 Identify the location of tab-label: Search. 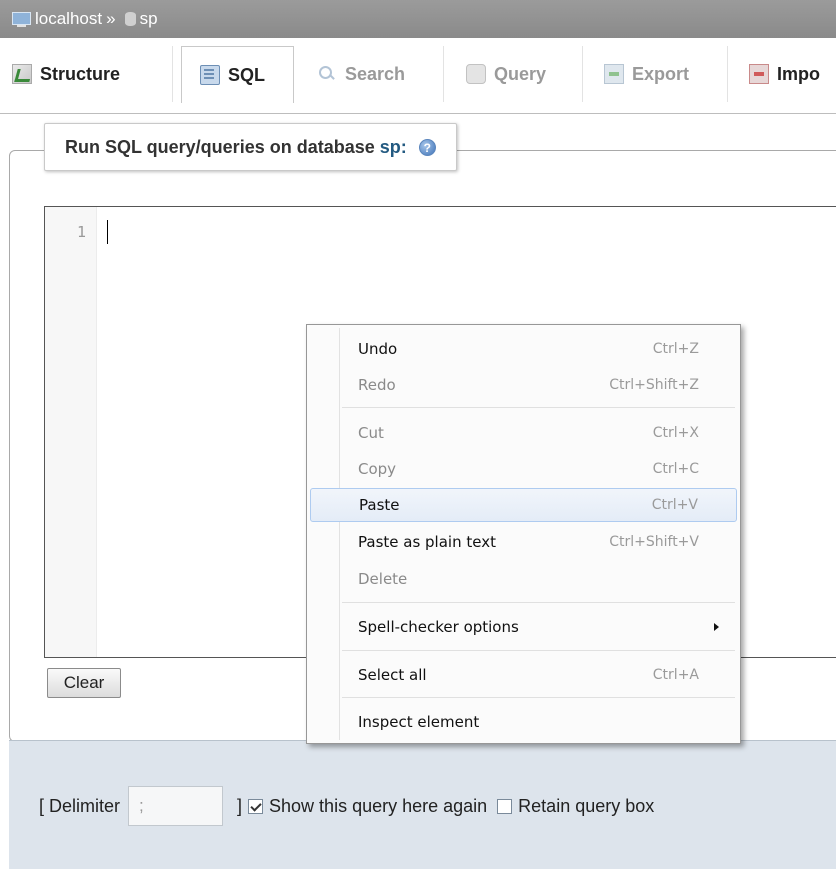
(375, 73).